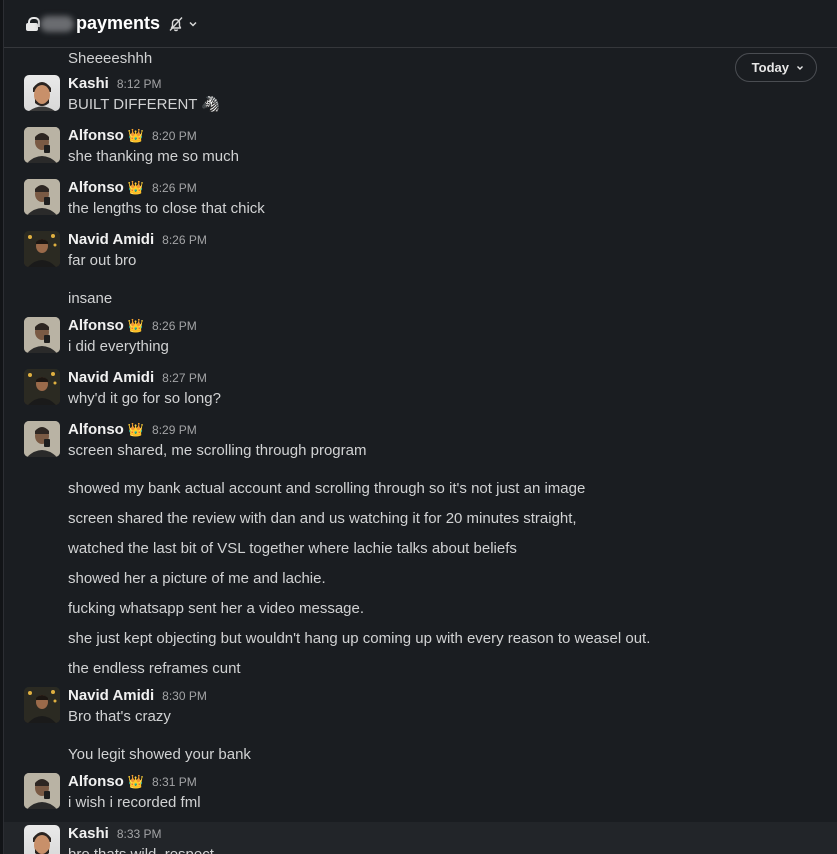 Image resolution: width=837 pixels, height=854 pixels. What do you see at coordinates (420, 24) in the screenshot?
I see `channel-header: payments` at bounding box center [420, 24].